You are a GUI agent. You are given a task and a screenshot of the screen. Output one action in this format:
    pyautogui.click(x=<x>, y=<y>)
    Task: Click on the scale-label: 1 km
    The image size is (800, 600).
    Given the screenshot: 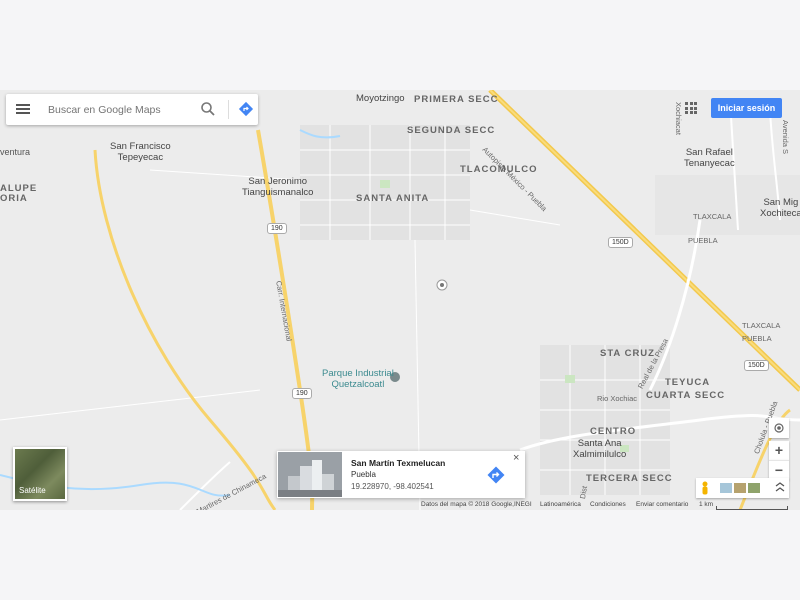 What is the action you would take?
    pyautogui.click(x=706, y=504)
    